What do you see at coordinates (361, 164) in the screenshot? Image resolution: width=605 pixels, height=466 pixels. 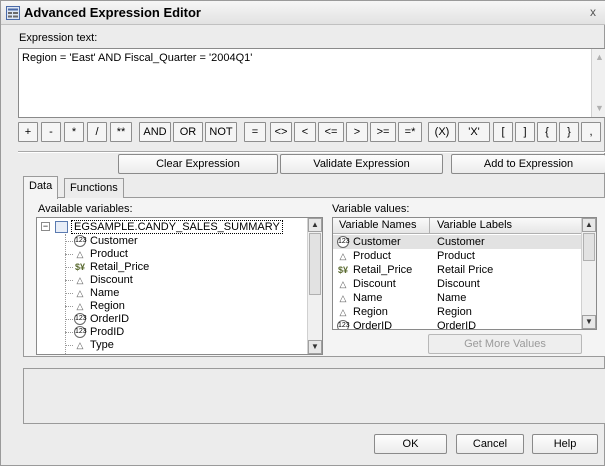 I see `validate-expression-button: Validate Expression` at bounding box center [361, 164].